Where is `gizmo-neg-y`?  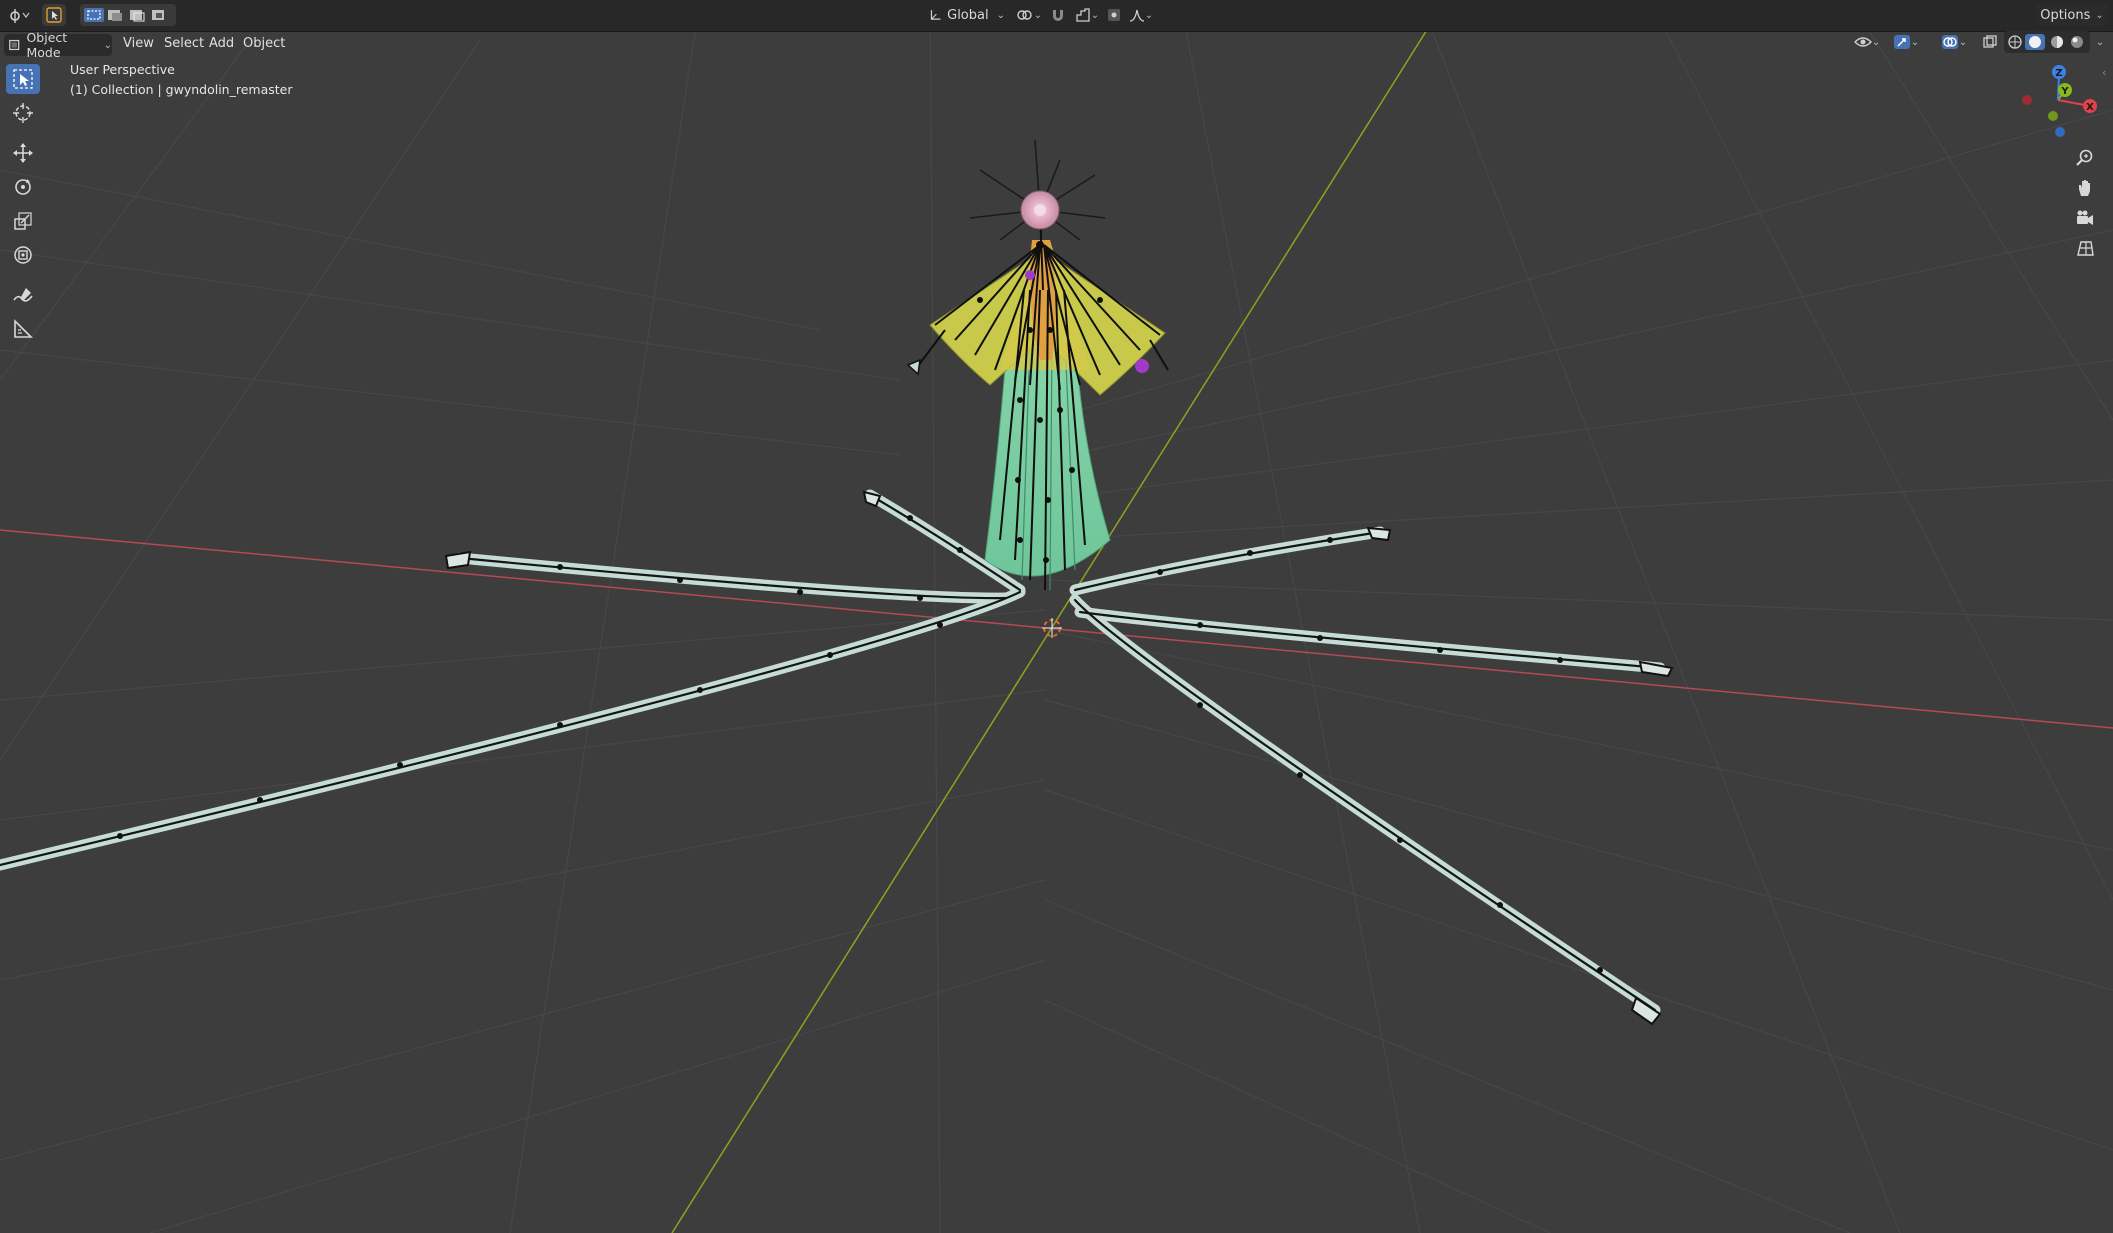 gizmo-neg-y is located at coordinates (2053, 116).